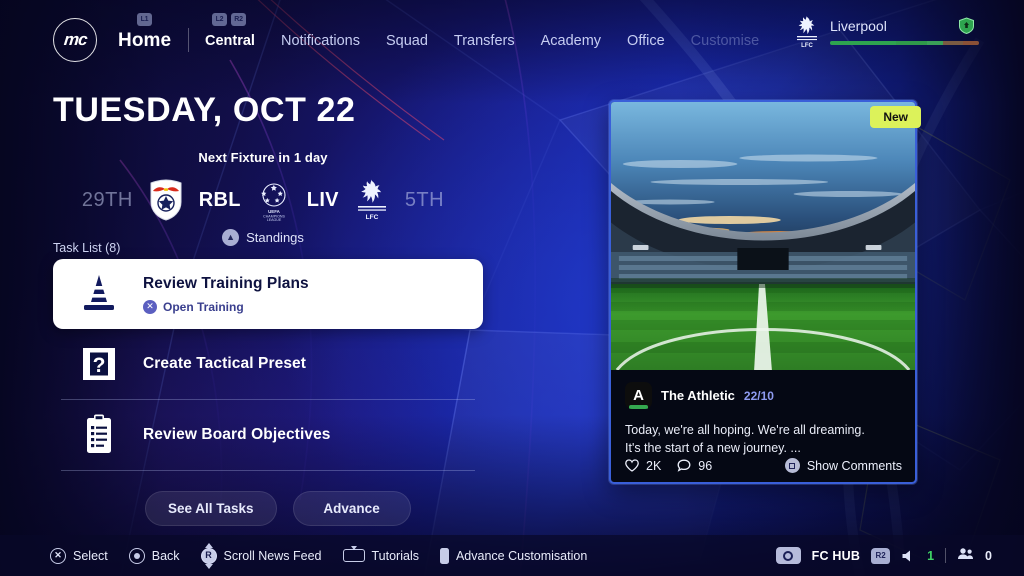  I want to click on task-text-block: Review Board Objectives, so click(237, 435).